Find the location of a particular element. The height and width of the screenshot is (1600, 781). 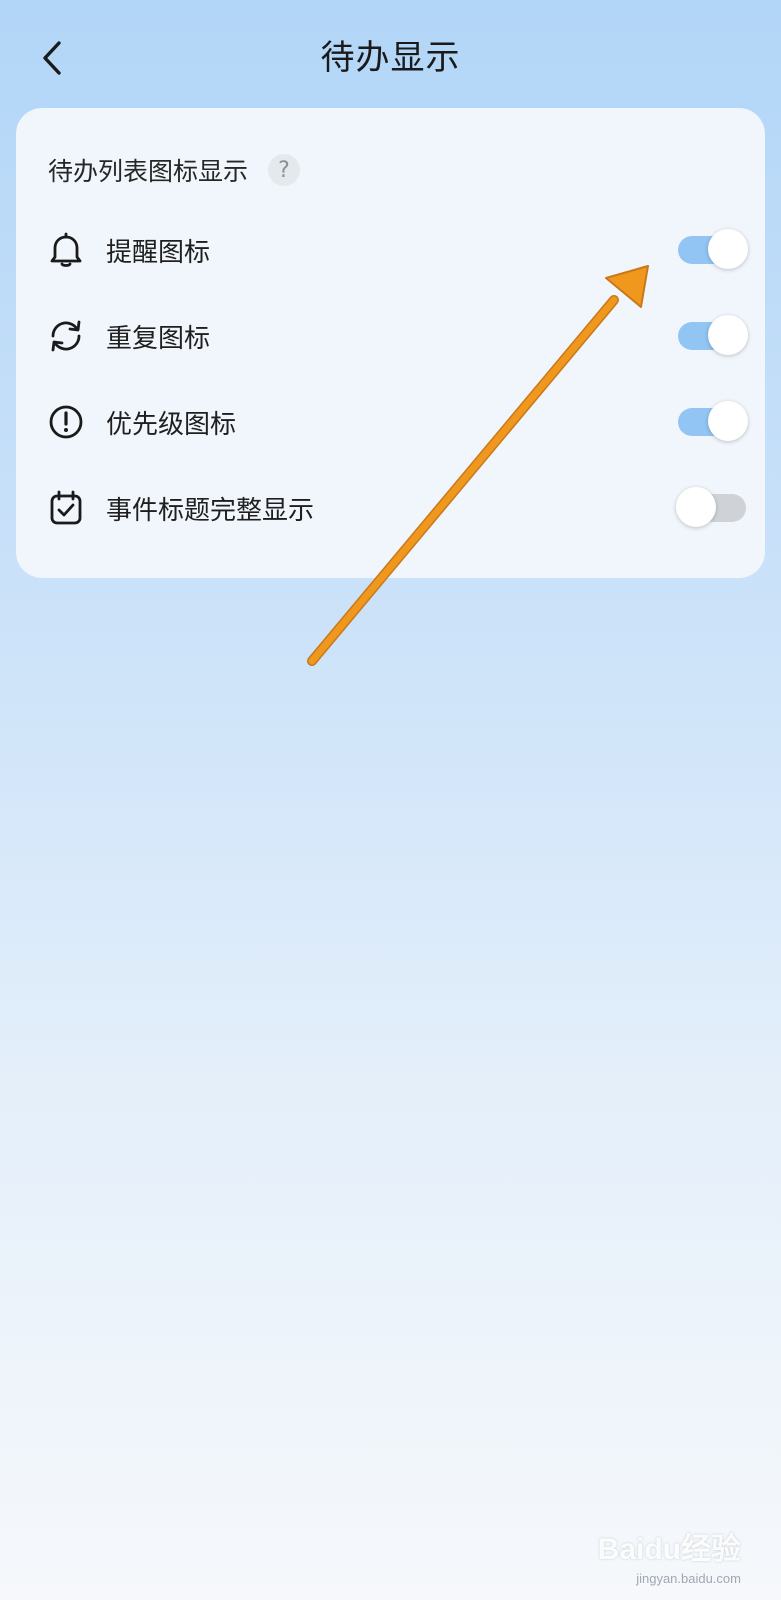

watermark: Baidu经验 jingyan.baidu.com is located at coordinates (666, 1551).